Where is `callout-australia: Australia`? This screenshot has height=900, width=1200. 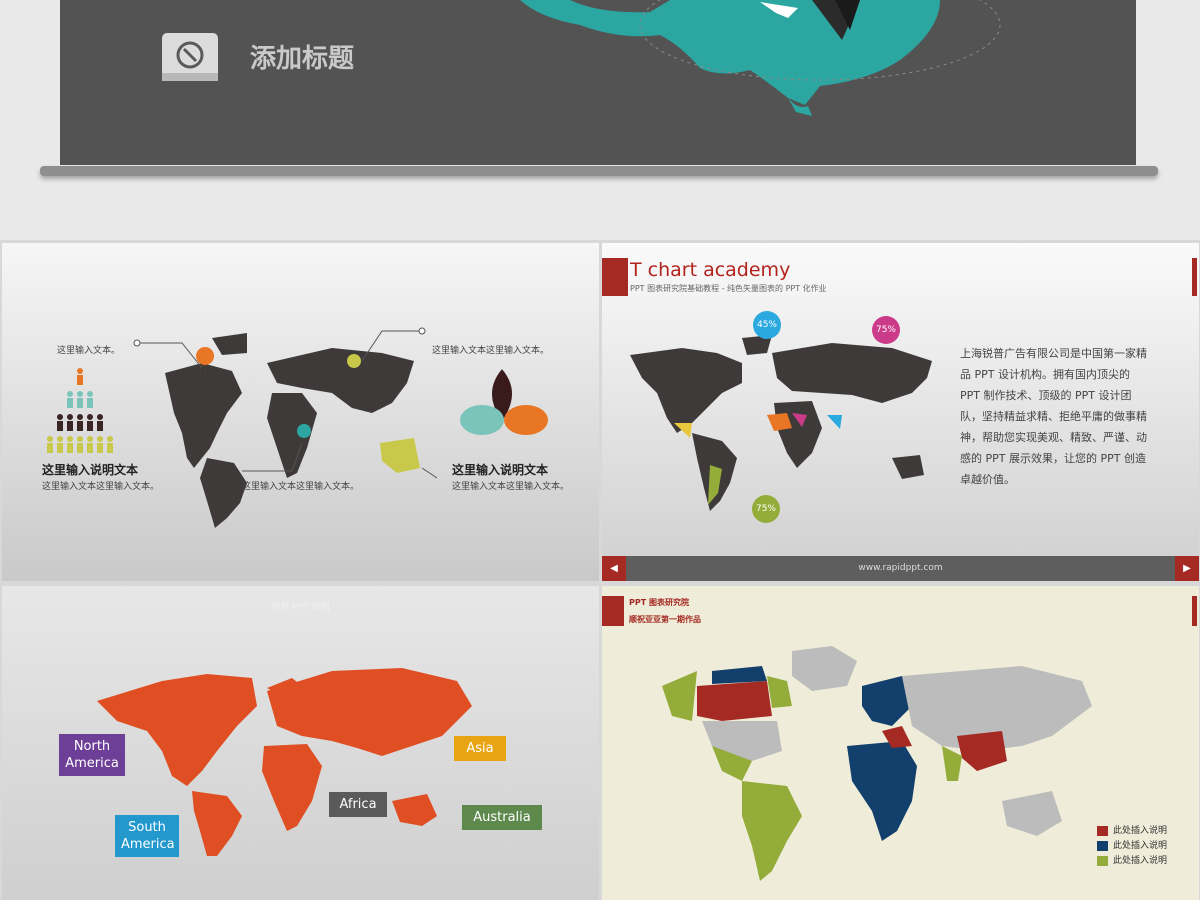 callout-australia: Australia is located at coordinates (502, 817).